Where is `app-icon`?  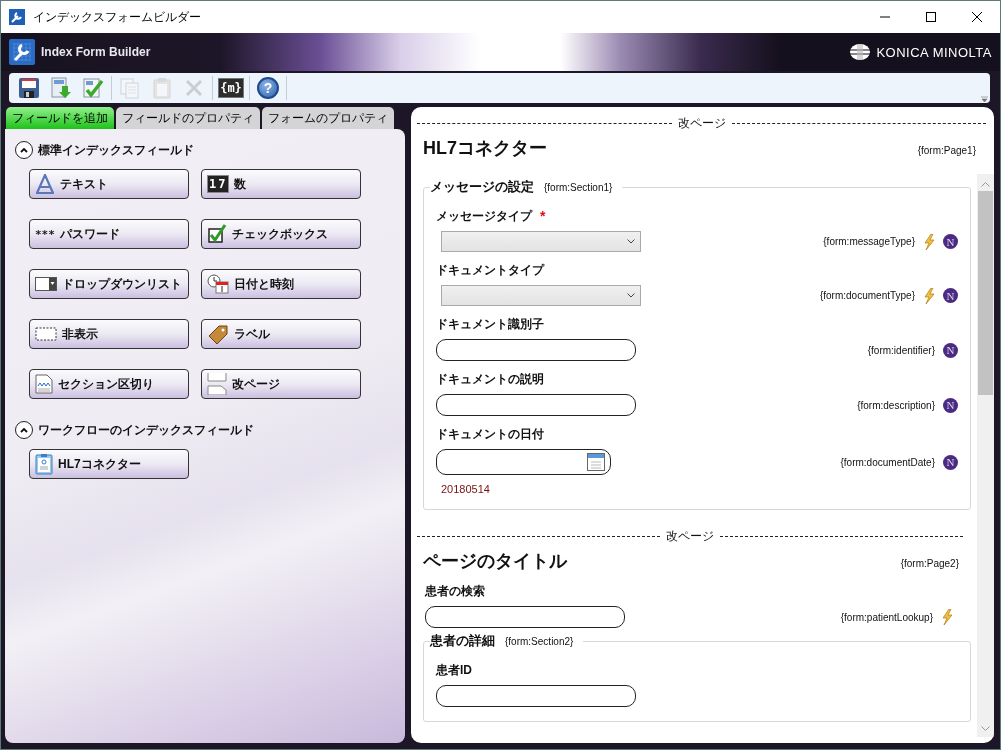 app-icon is located at coordinates (17, 17).